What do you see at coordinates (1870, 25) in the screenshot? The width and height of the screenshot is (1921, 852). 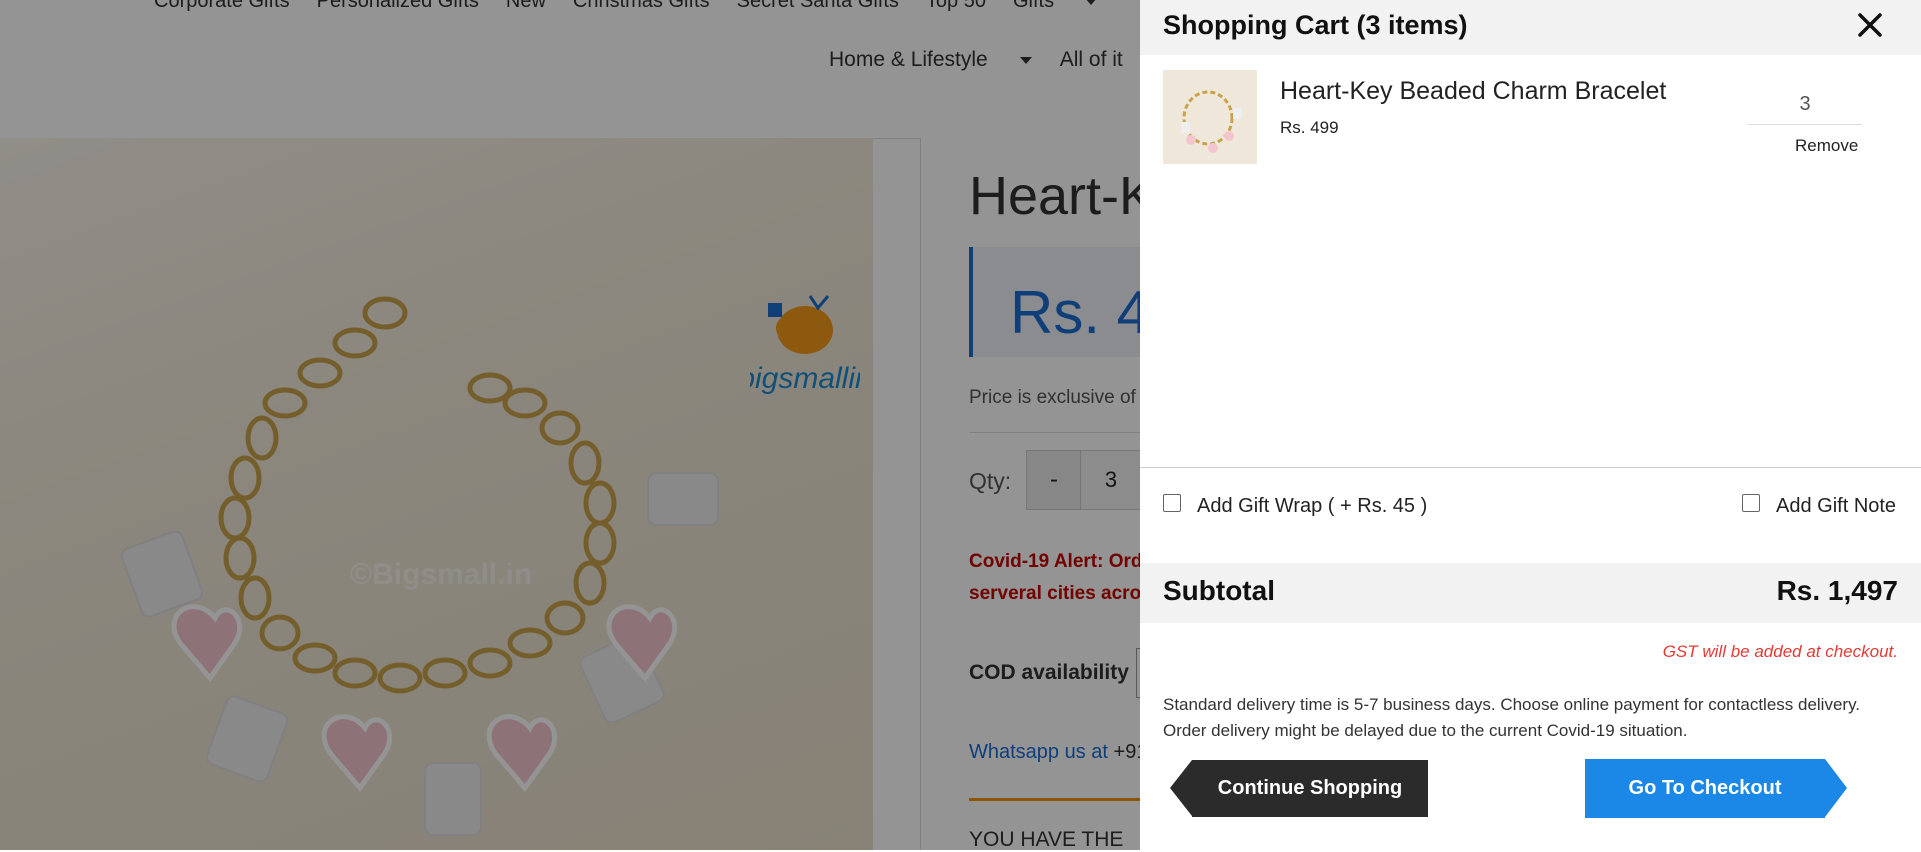 I see `close-icon` at bounding box center [1870, 25].